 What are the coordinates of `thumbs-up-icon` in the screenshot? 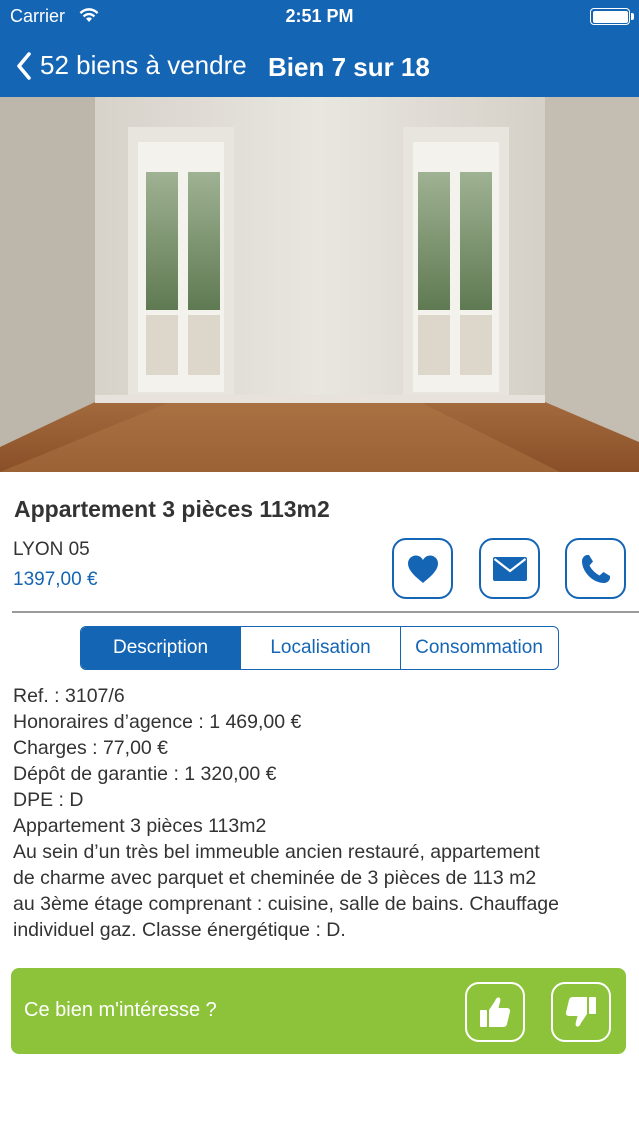 It's located at (495, 1012).